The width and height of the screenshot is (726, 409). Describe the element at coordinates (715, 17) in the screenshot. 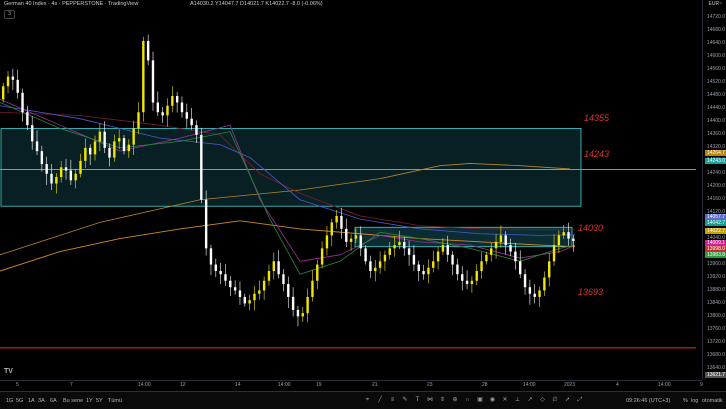

I see `price-tick-label: 14720.0` at that location.